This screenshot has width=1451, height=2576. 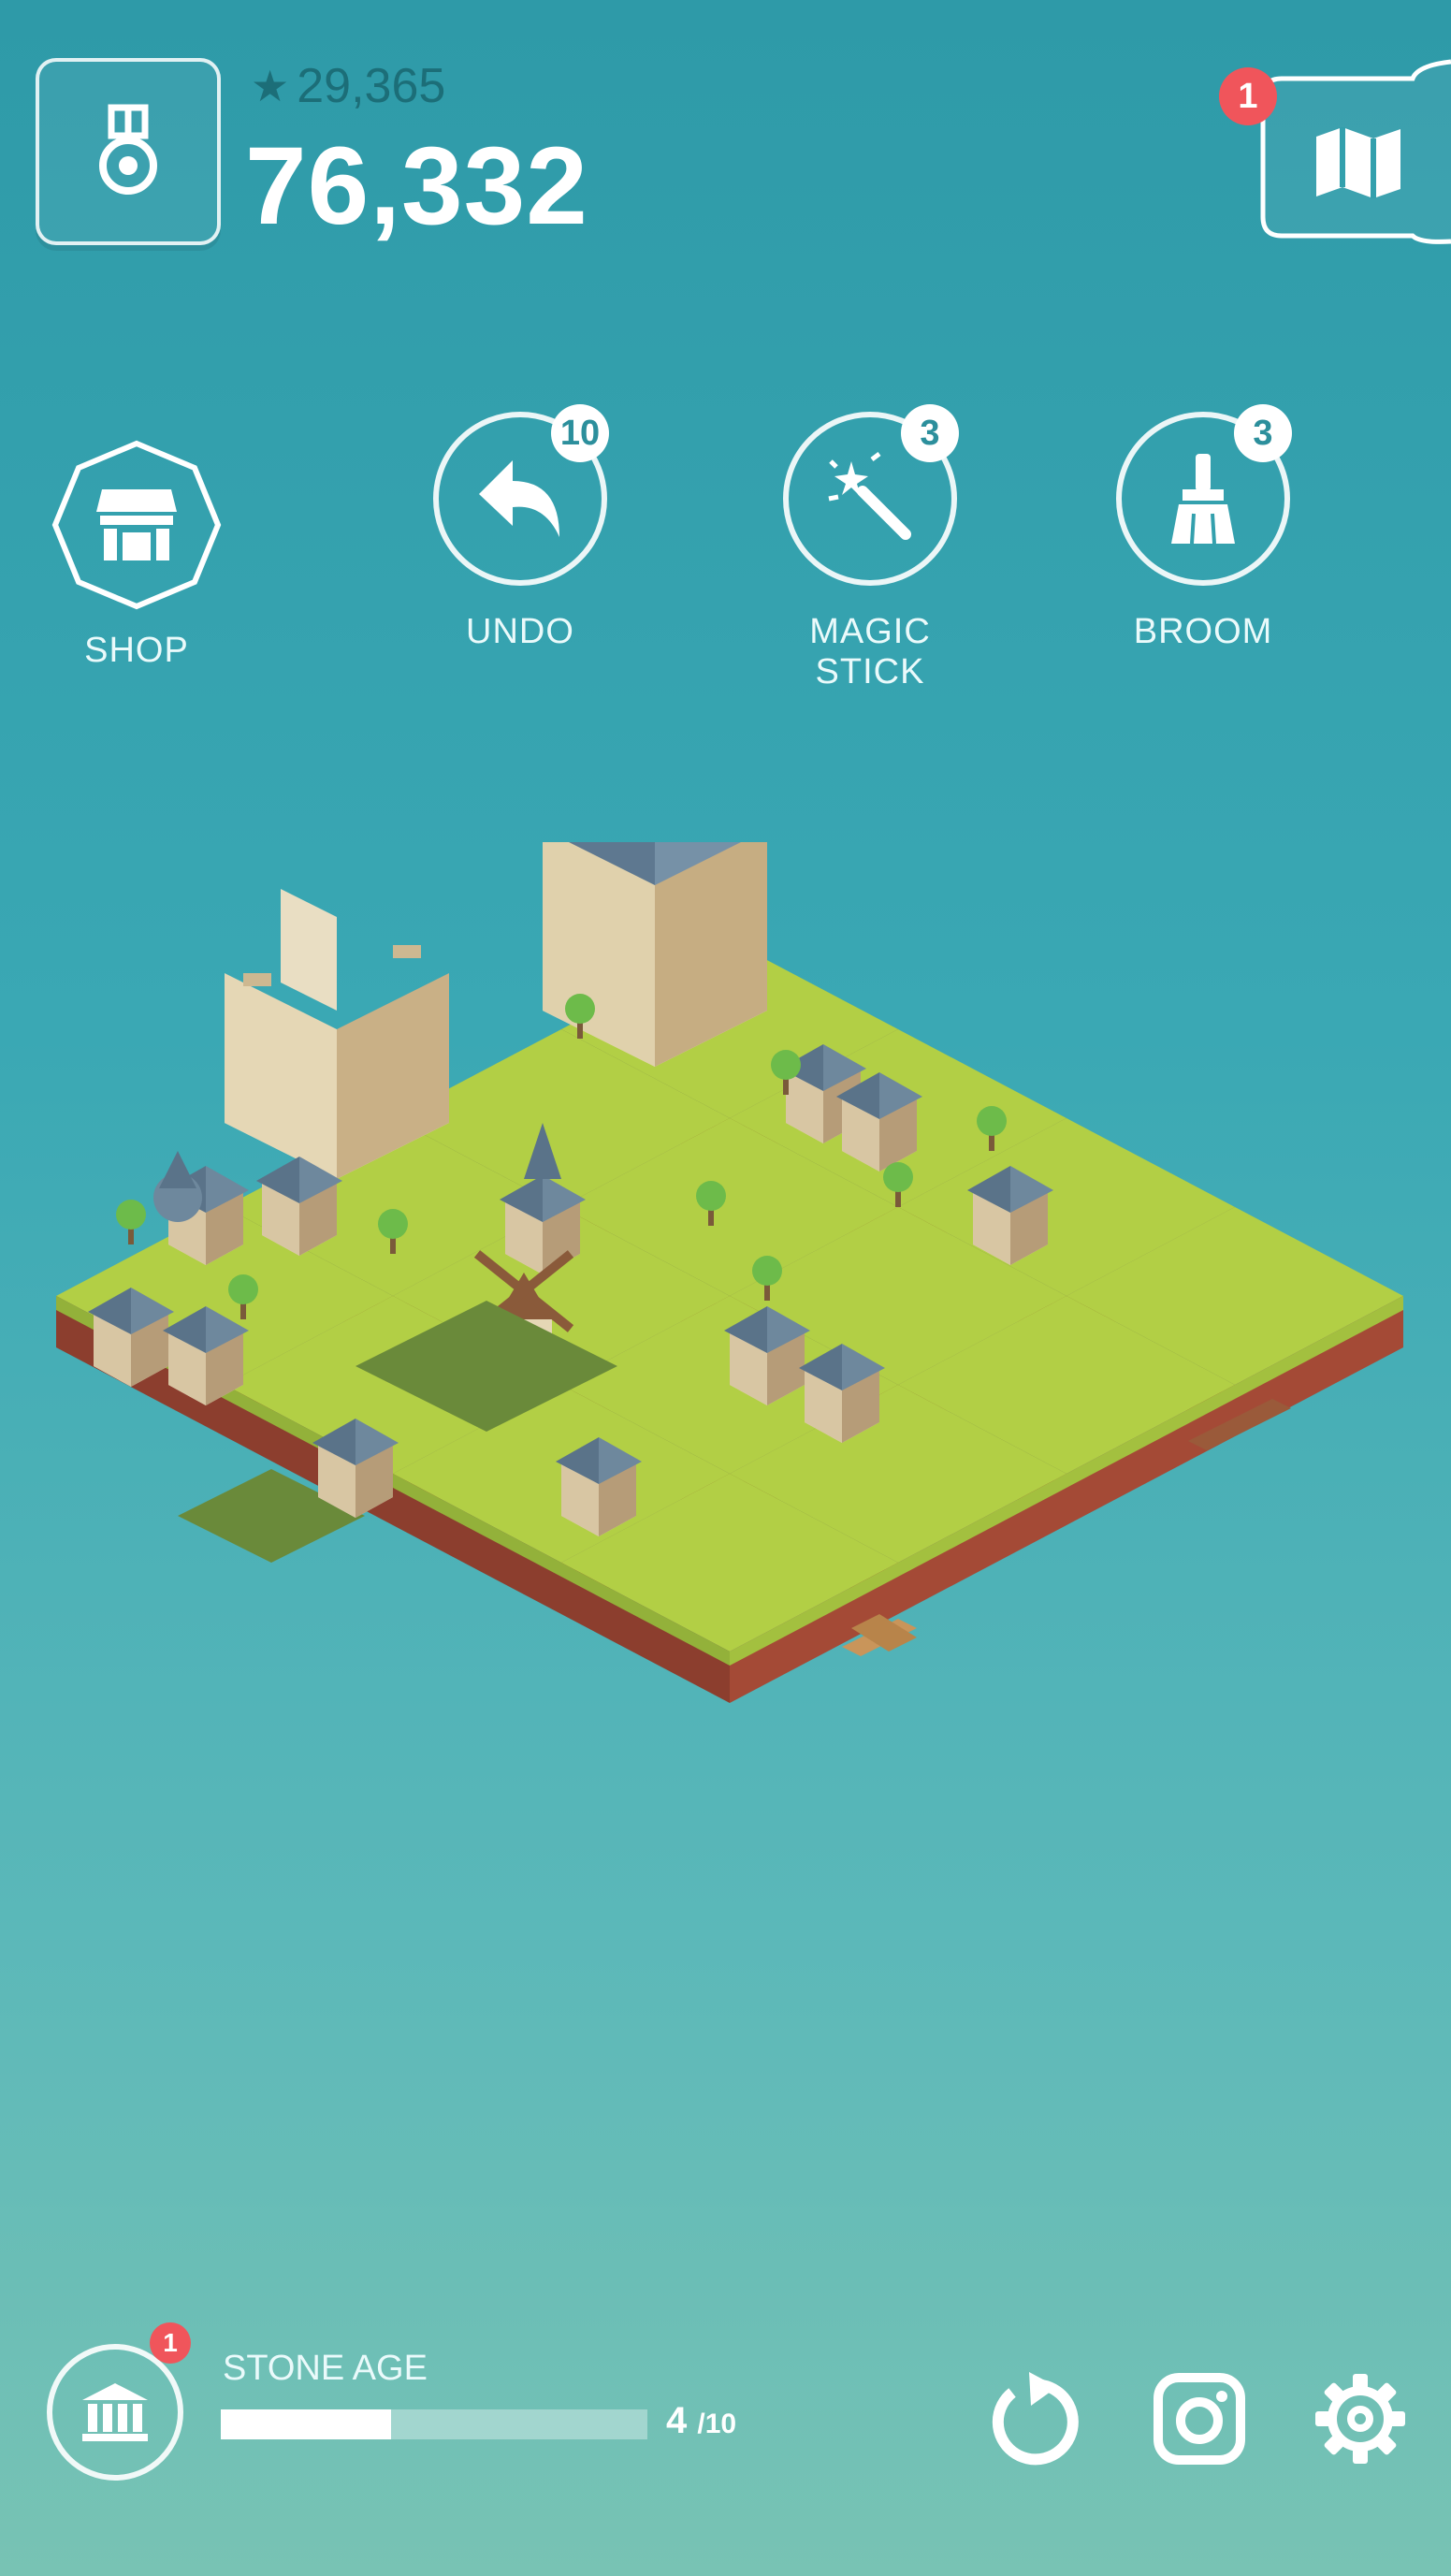 I want to click on settings-icon, so click(x=1360, y=2419).